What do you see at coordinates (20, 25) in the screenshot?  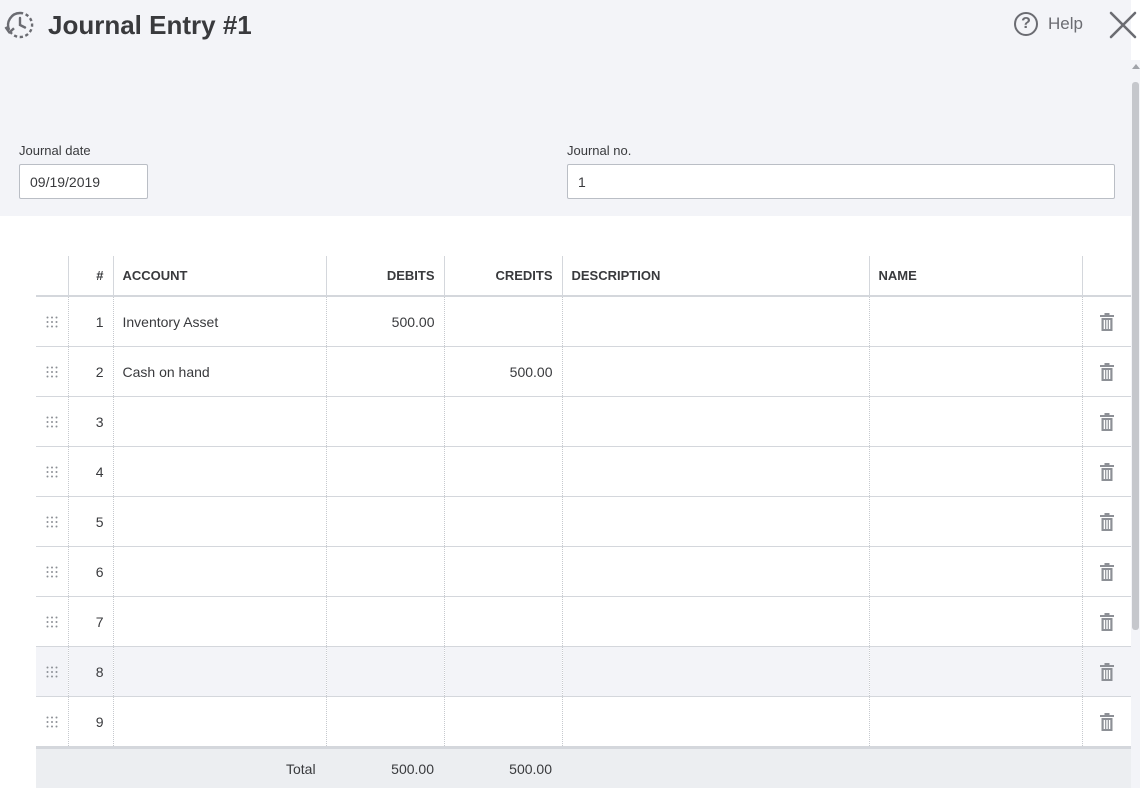 I see `history-icon` at bounding box center [20, 25].